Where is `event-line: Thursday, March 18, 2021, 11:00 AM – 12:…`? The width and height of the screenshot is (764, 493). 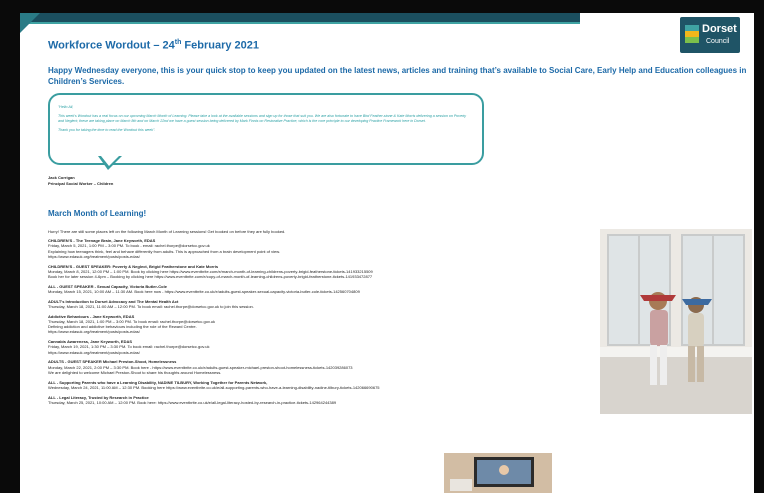 event-line: Thursday, March 18, 2021, 11:00 AM – 12:… is located at coordinates (151, 307).